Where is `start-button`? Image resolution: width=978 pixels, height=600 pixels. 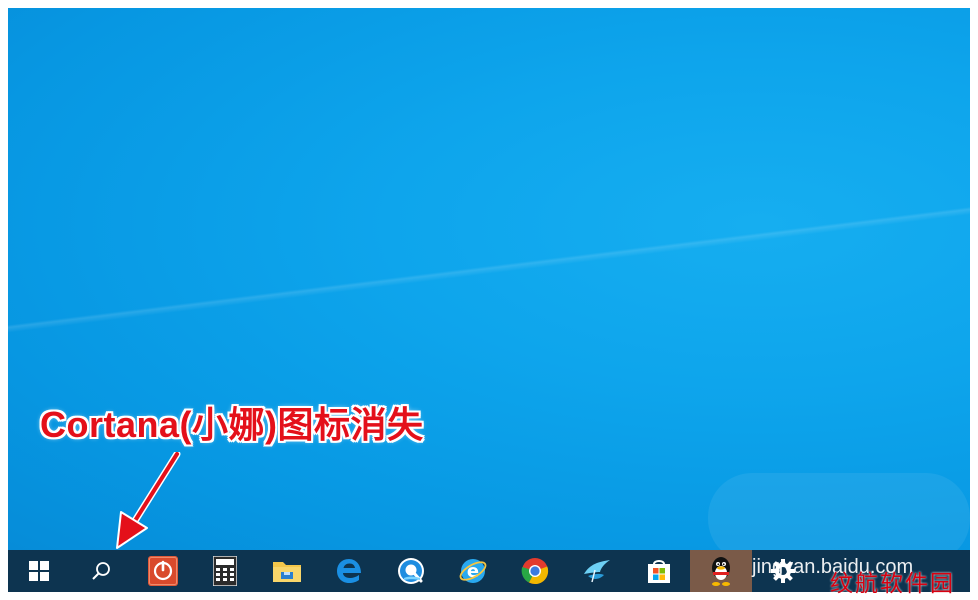
start-button is located at coordinates (39, 571).